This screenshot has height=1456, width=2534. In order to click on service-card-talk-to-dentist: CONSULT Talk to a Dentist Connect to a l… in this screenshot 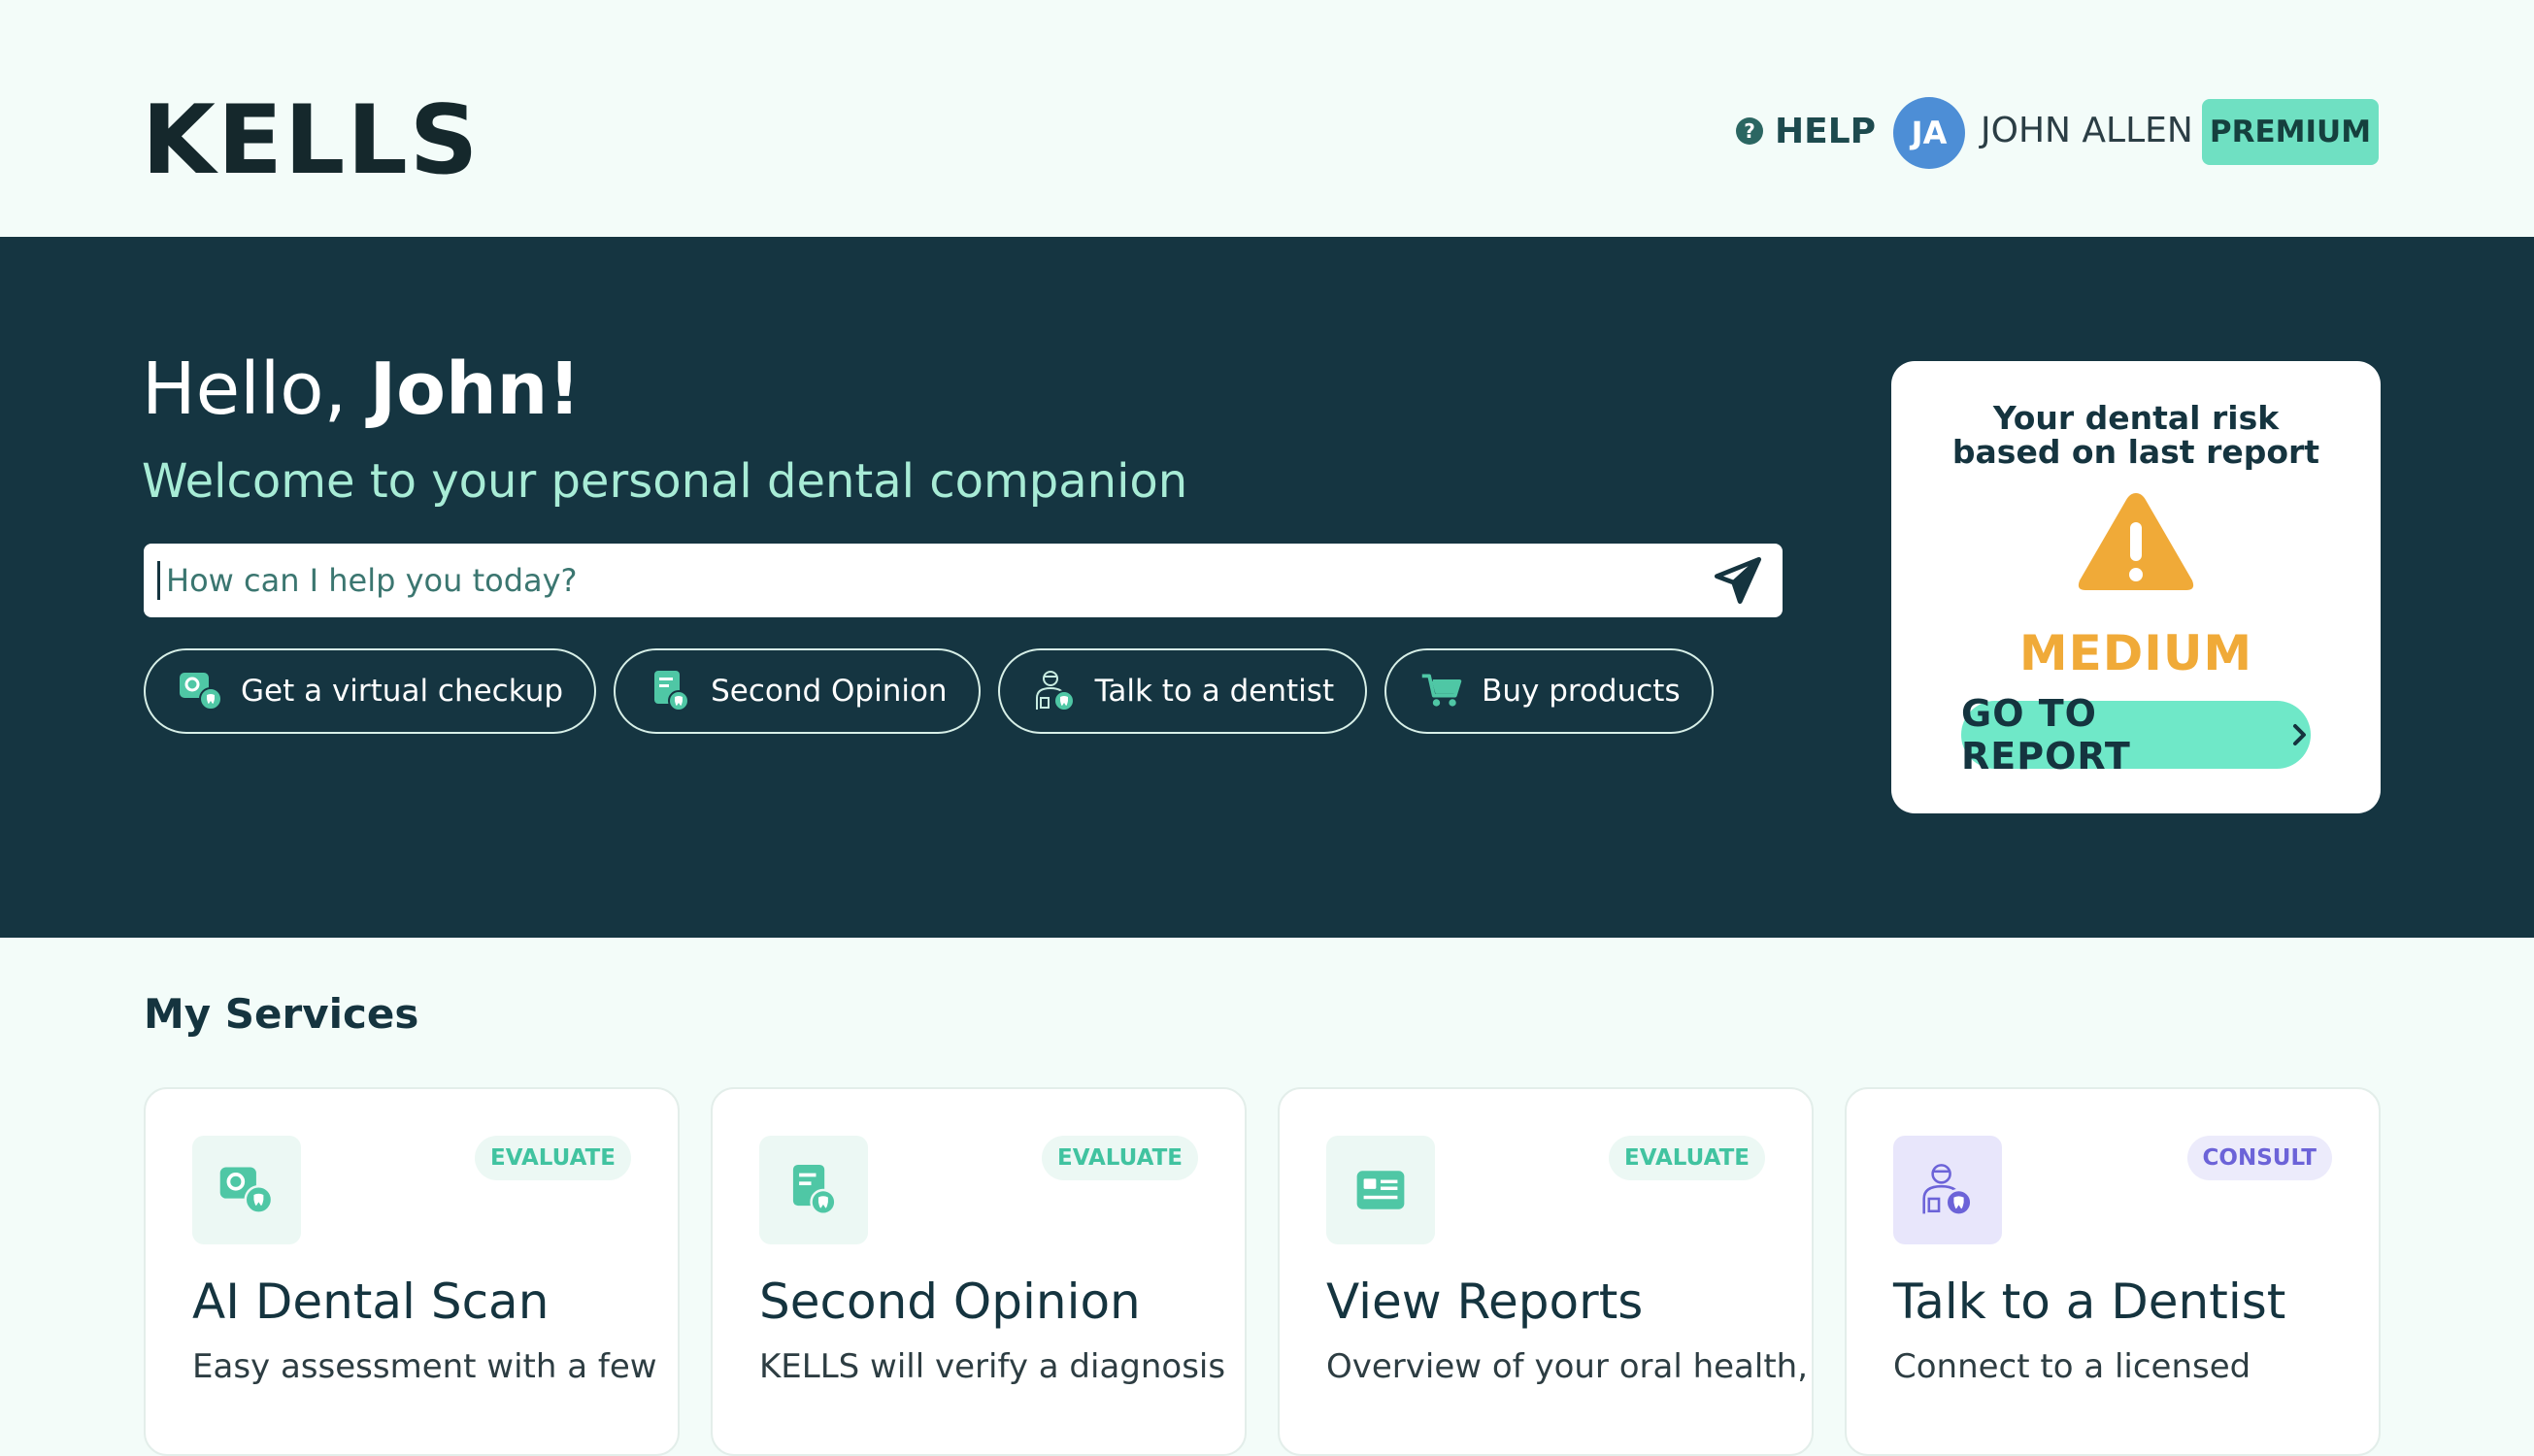, I will do `click(2113, 1271)`.